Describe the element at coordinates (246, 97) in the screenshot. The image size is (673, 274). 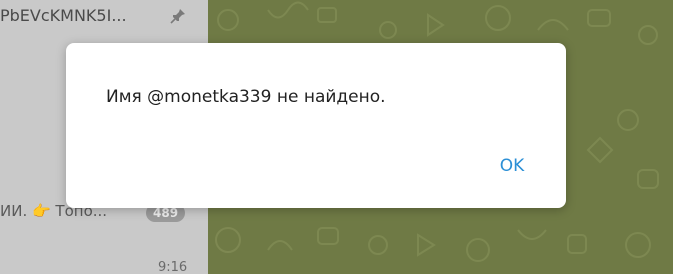
I see `dialog-message: Имя @monetka339 не найдено.` at that location.